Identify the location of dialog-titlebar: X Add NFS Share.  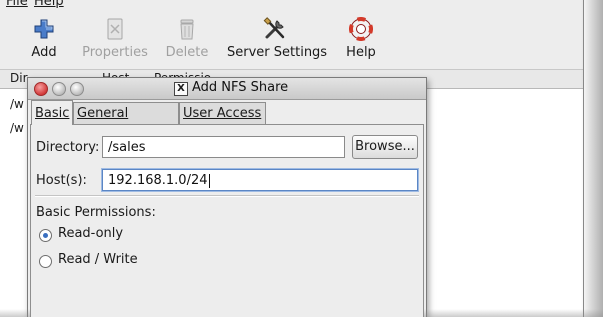
(227, 89).